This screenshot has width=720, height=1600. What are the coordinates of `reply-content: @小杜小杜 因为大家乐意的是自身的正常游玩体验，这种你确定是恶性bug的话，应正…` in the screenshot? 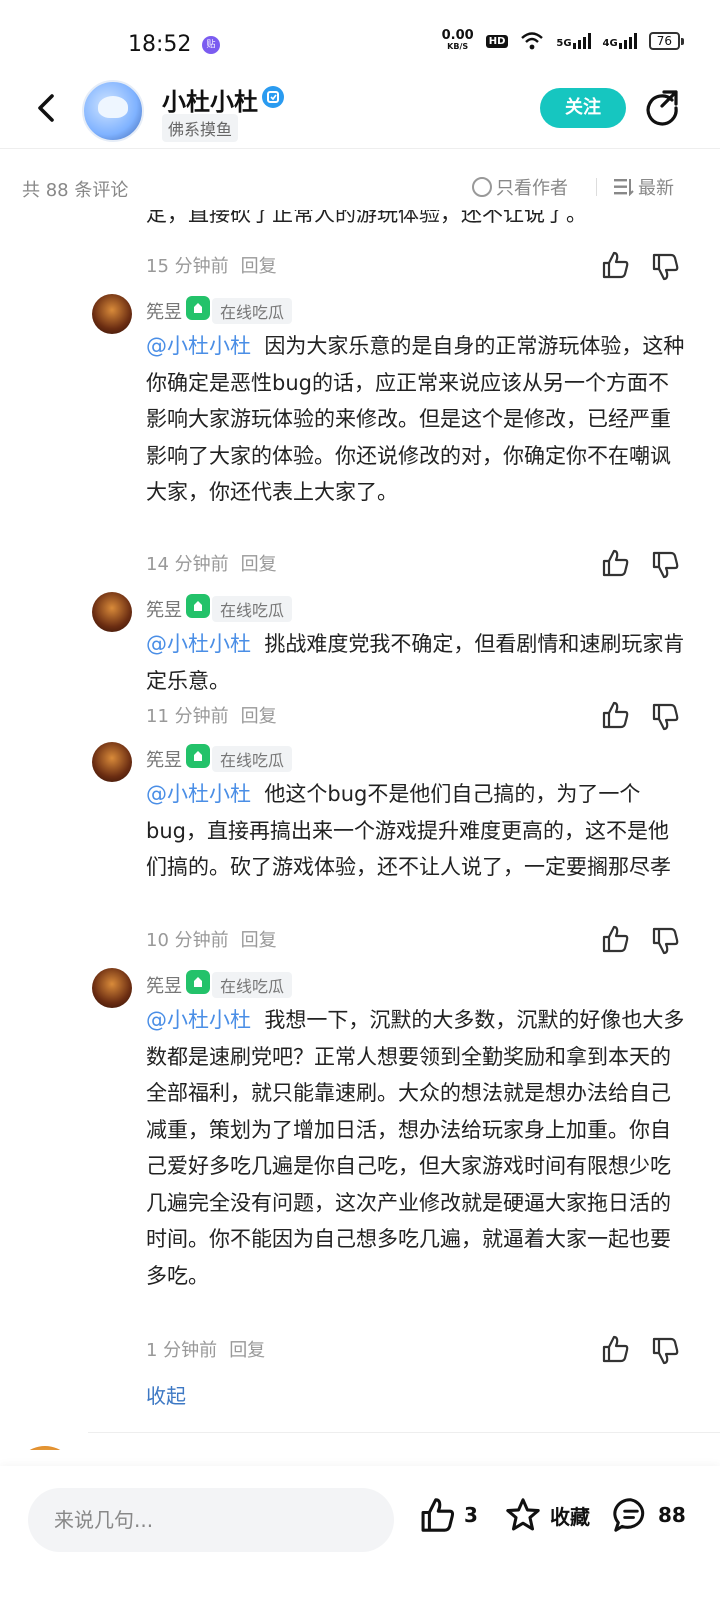 It's located at (416, 419).